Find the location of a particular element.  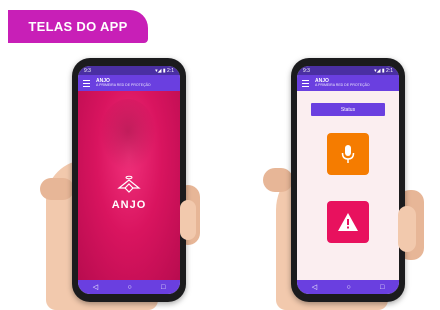

section-banner: TELAS DO APP is located at coordinates (78, 26).